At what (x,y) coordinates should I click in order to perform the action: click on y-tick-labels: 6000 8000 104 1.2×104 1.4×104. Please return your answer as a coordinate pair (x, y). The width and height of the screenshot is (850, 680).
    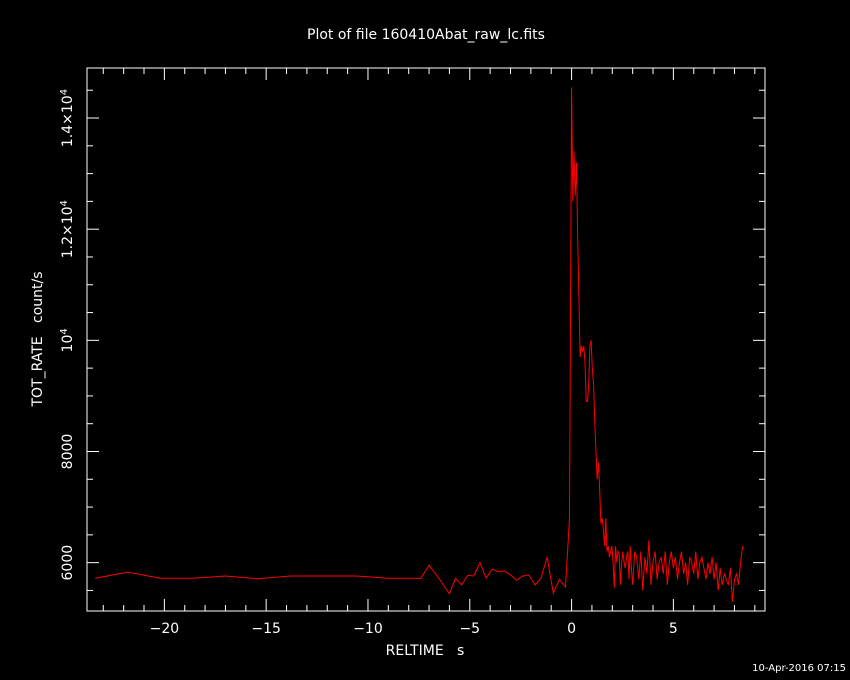
    Looking at the image, I should click on (68, 335).